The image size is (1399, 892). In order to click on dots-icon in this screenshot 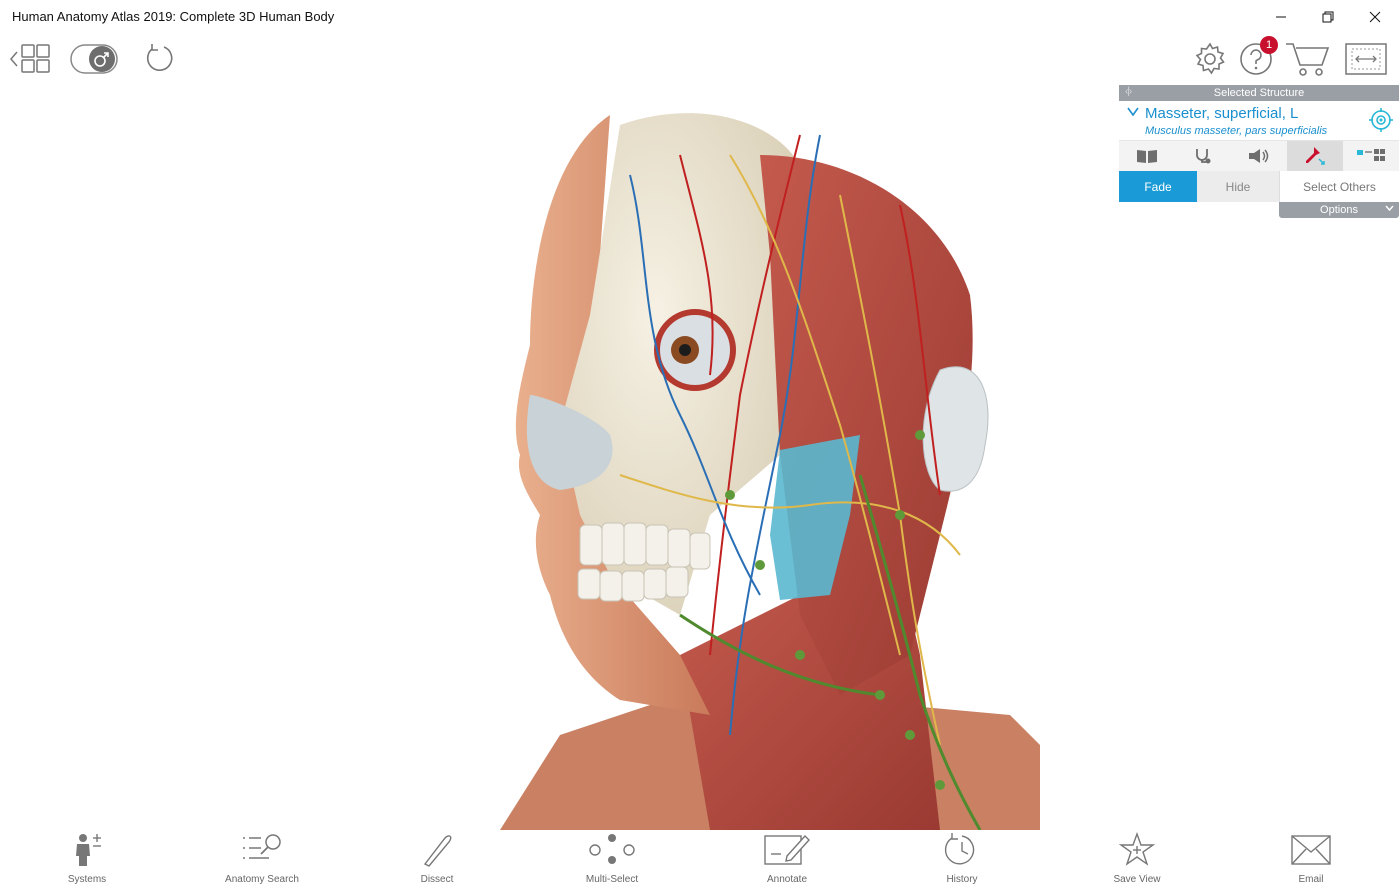, I will do `click(612, 849)`.